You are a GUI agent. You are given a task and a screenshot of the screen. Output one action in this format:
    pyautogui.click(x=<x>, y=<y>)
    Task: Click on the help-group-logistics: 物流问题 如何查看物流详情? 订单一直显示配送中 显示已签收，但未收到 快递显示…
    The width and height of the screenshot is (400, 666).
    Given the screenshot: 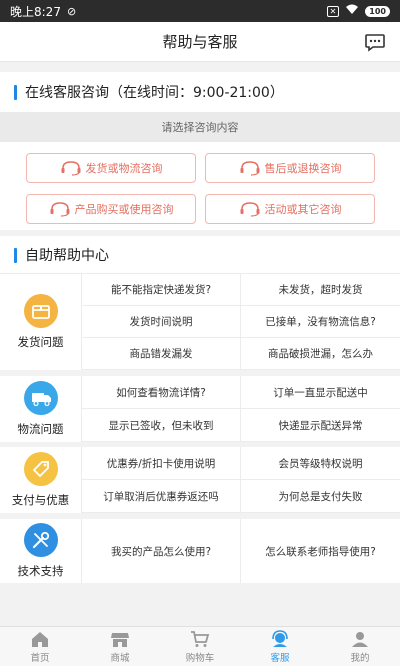 What is the action you would take?
    pyautogui.click(x=200, y=409)
    